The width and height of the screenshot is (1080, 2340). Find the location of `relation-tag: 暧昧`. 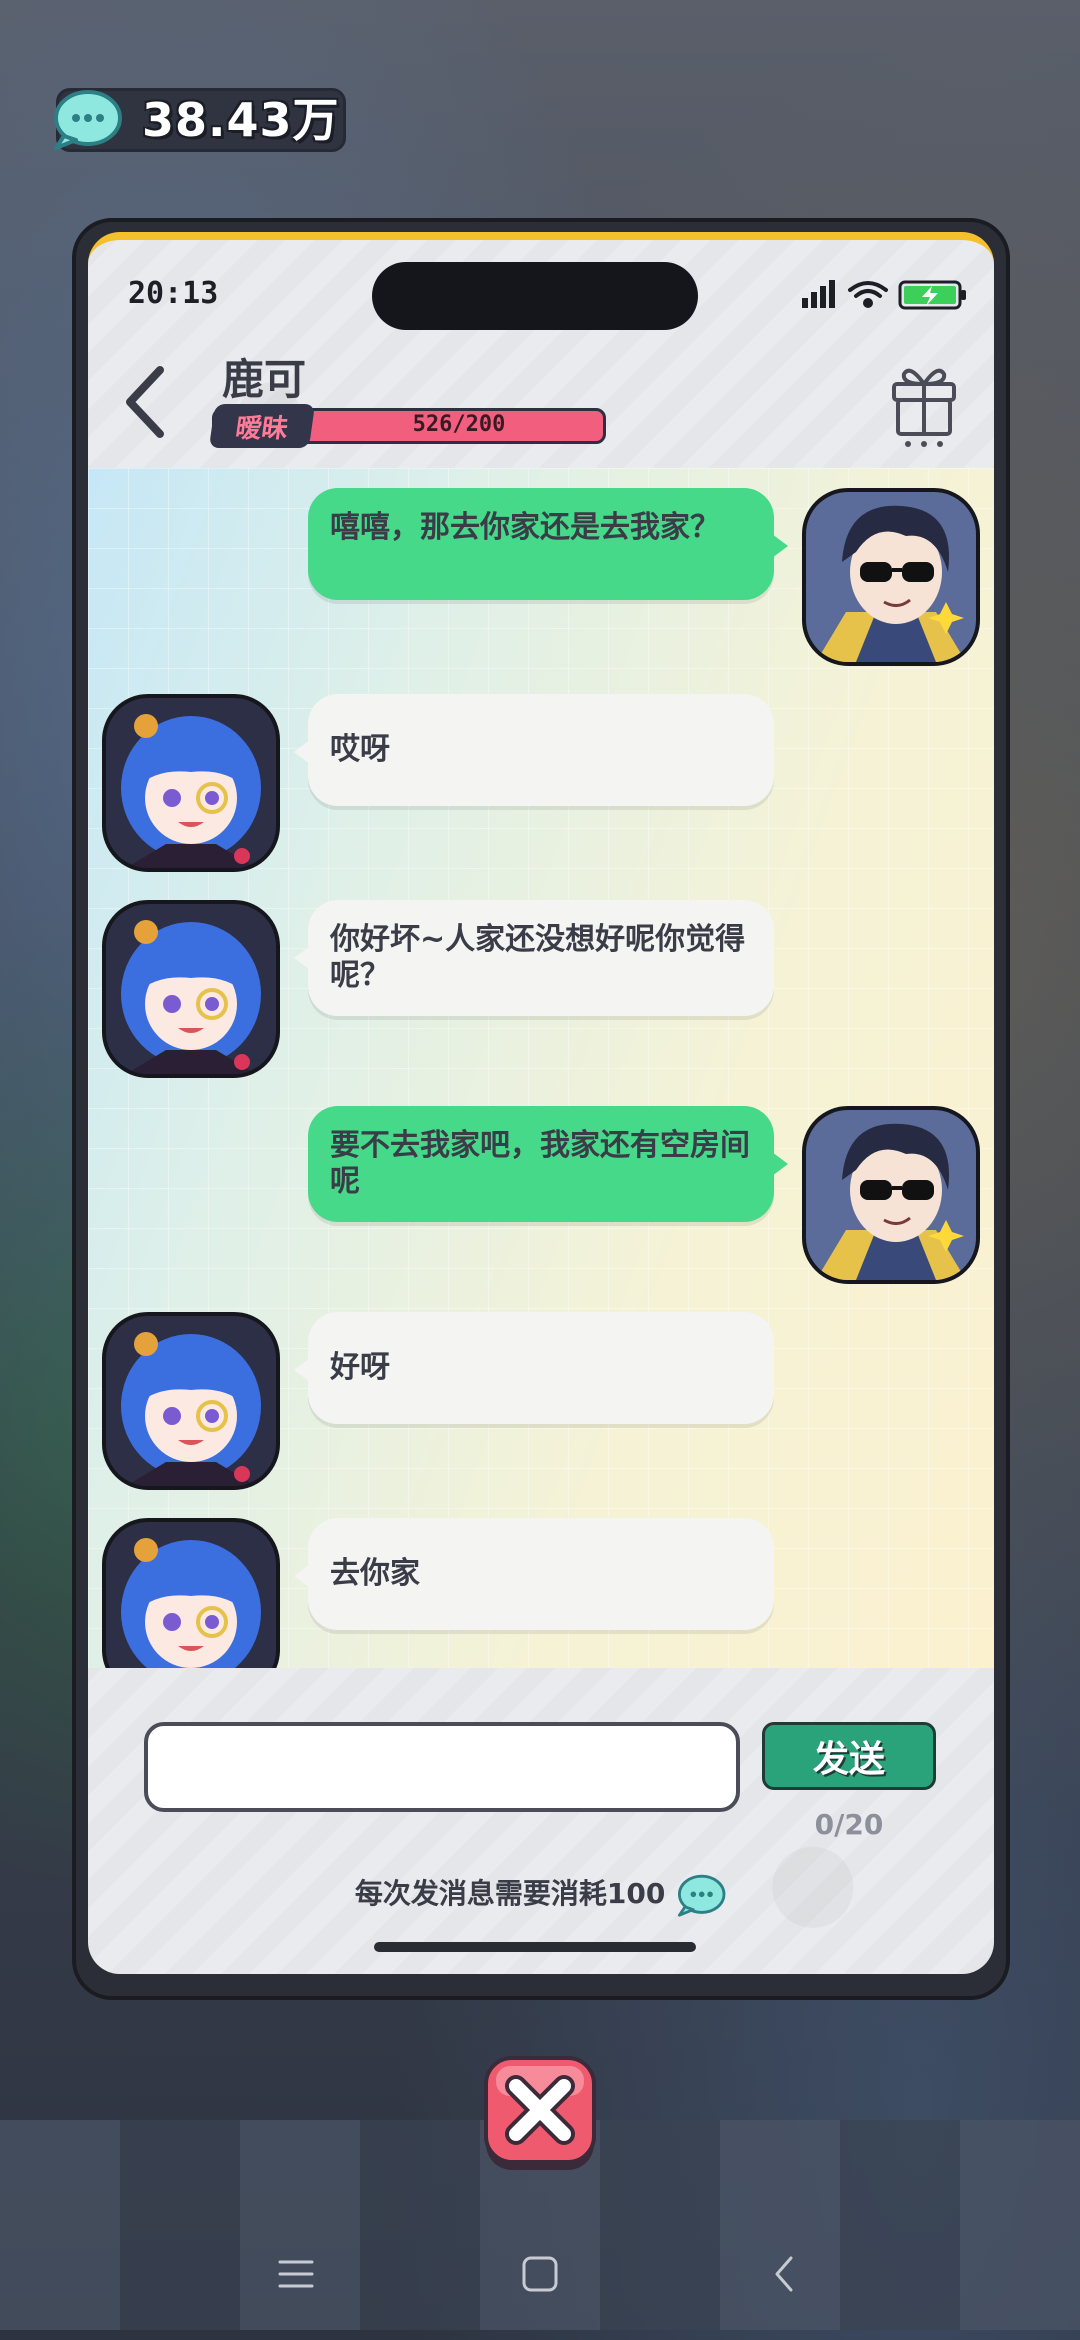

relation-tag: 暧昧 is located at coordinates (262, 426).